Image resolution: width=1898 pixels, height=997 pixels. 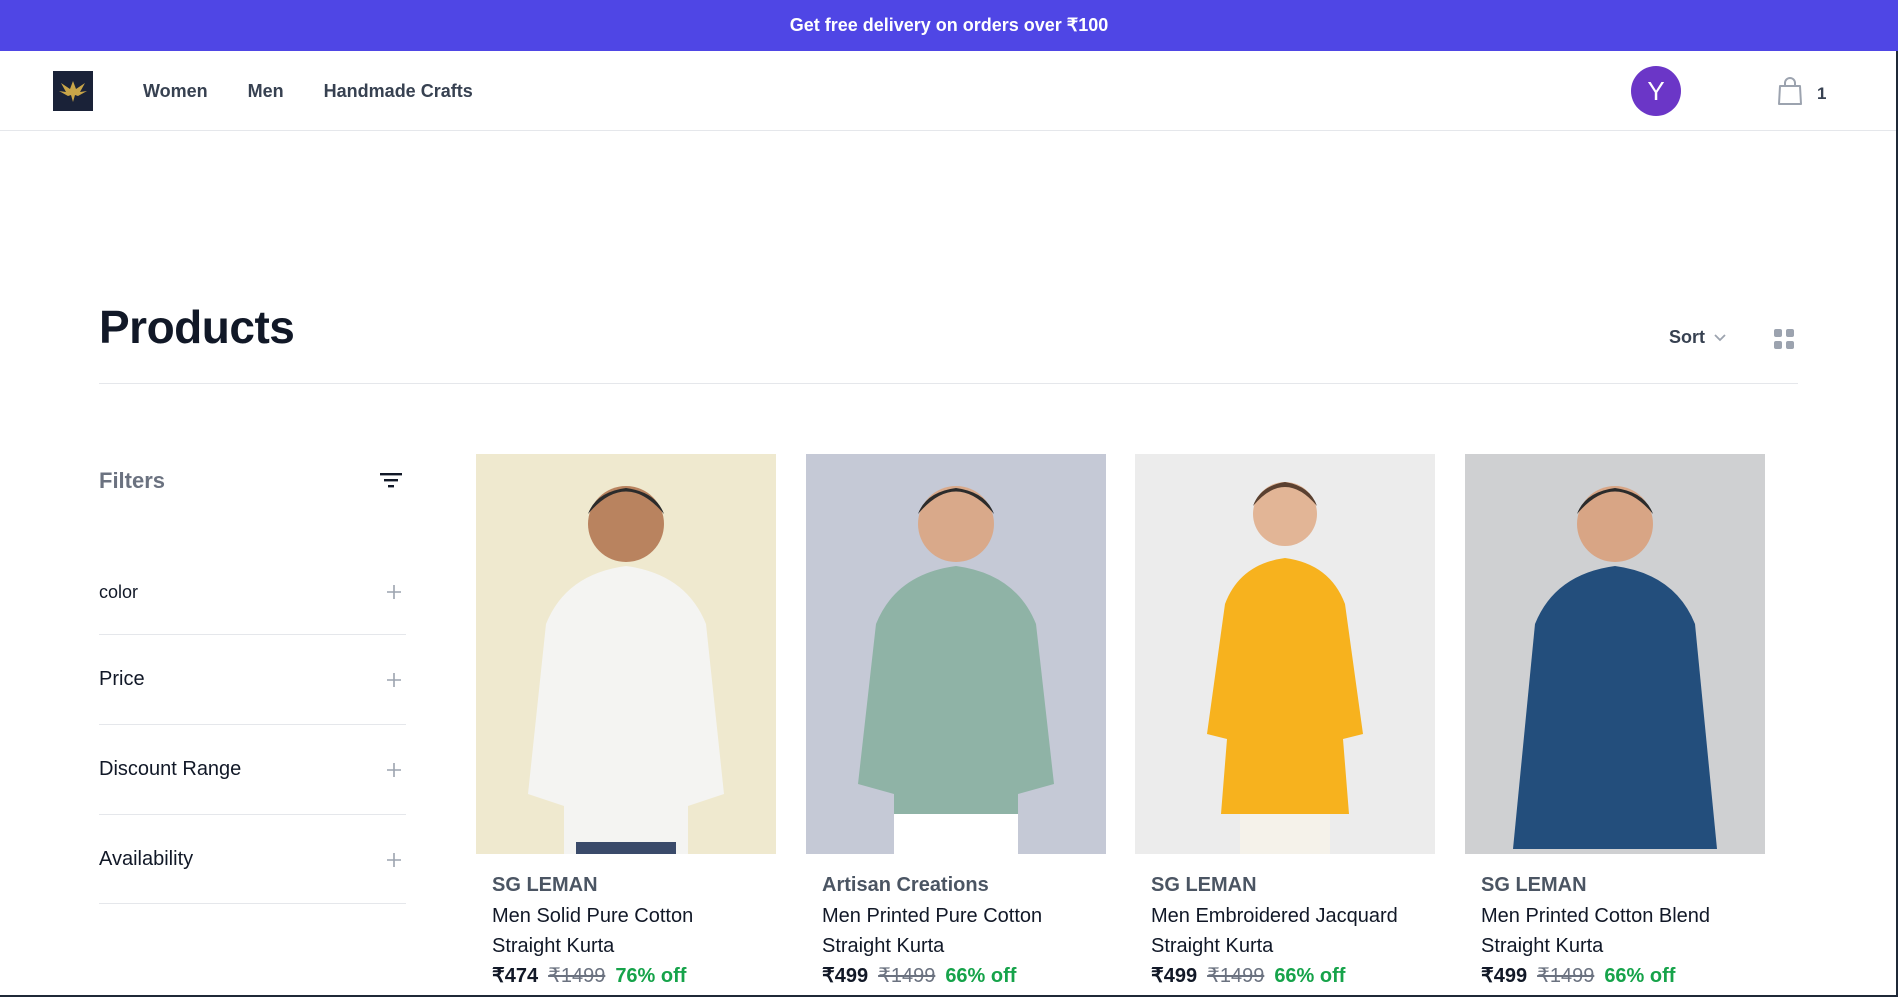 I want to click on phoenix-logo-icon, so click(x=73, y=91).